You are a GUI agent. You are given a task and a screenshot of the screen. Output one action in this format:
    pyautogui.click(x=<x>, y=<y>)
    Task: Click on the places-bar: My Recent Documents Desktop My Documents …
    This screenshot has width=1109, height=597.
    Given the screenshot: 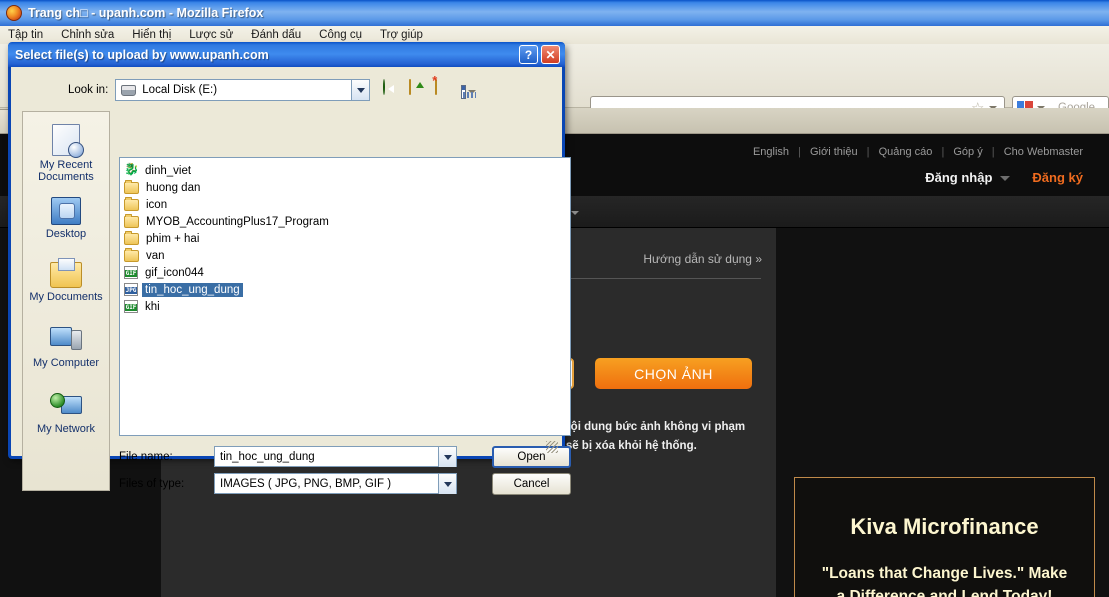 What is the action you would take?
    pyautogui.click(x=66, y=301)
    